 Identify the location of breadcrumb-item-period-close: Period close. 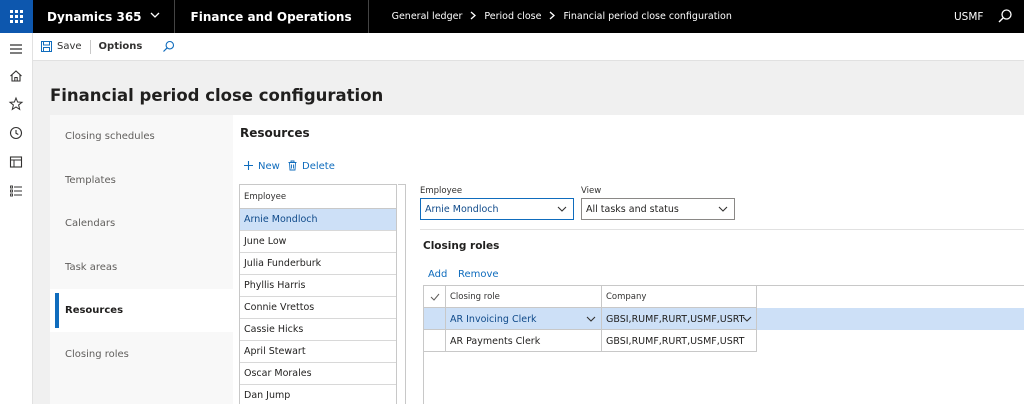
(512, 16).